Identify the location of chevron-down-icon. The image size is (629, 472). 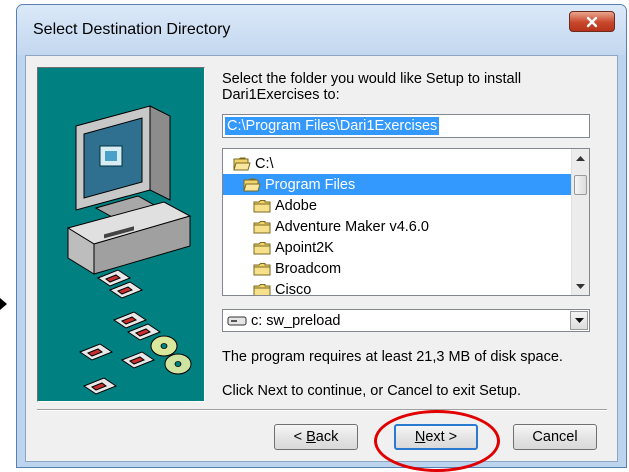
(579, 320).